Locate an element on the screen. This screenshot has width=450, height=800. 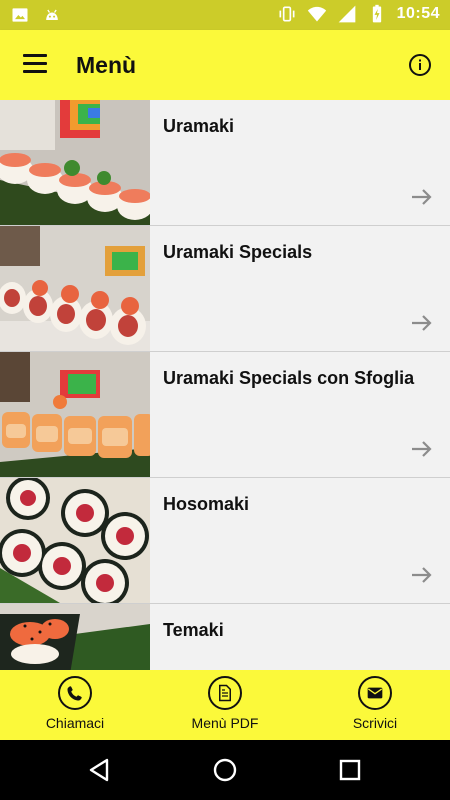
document-icon is located at coordinates (225, 693).